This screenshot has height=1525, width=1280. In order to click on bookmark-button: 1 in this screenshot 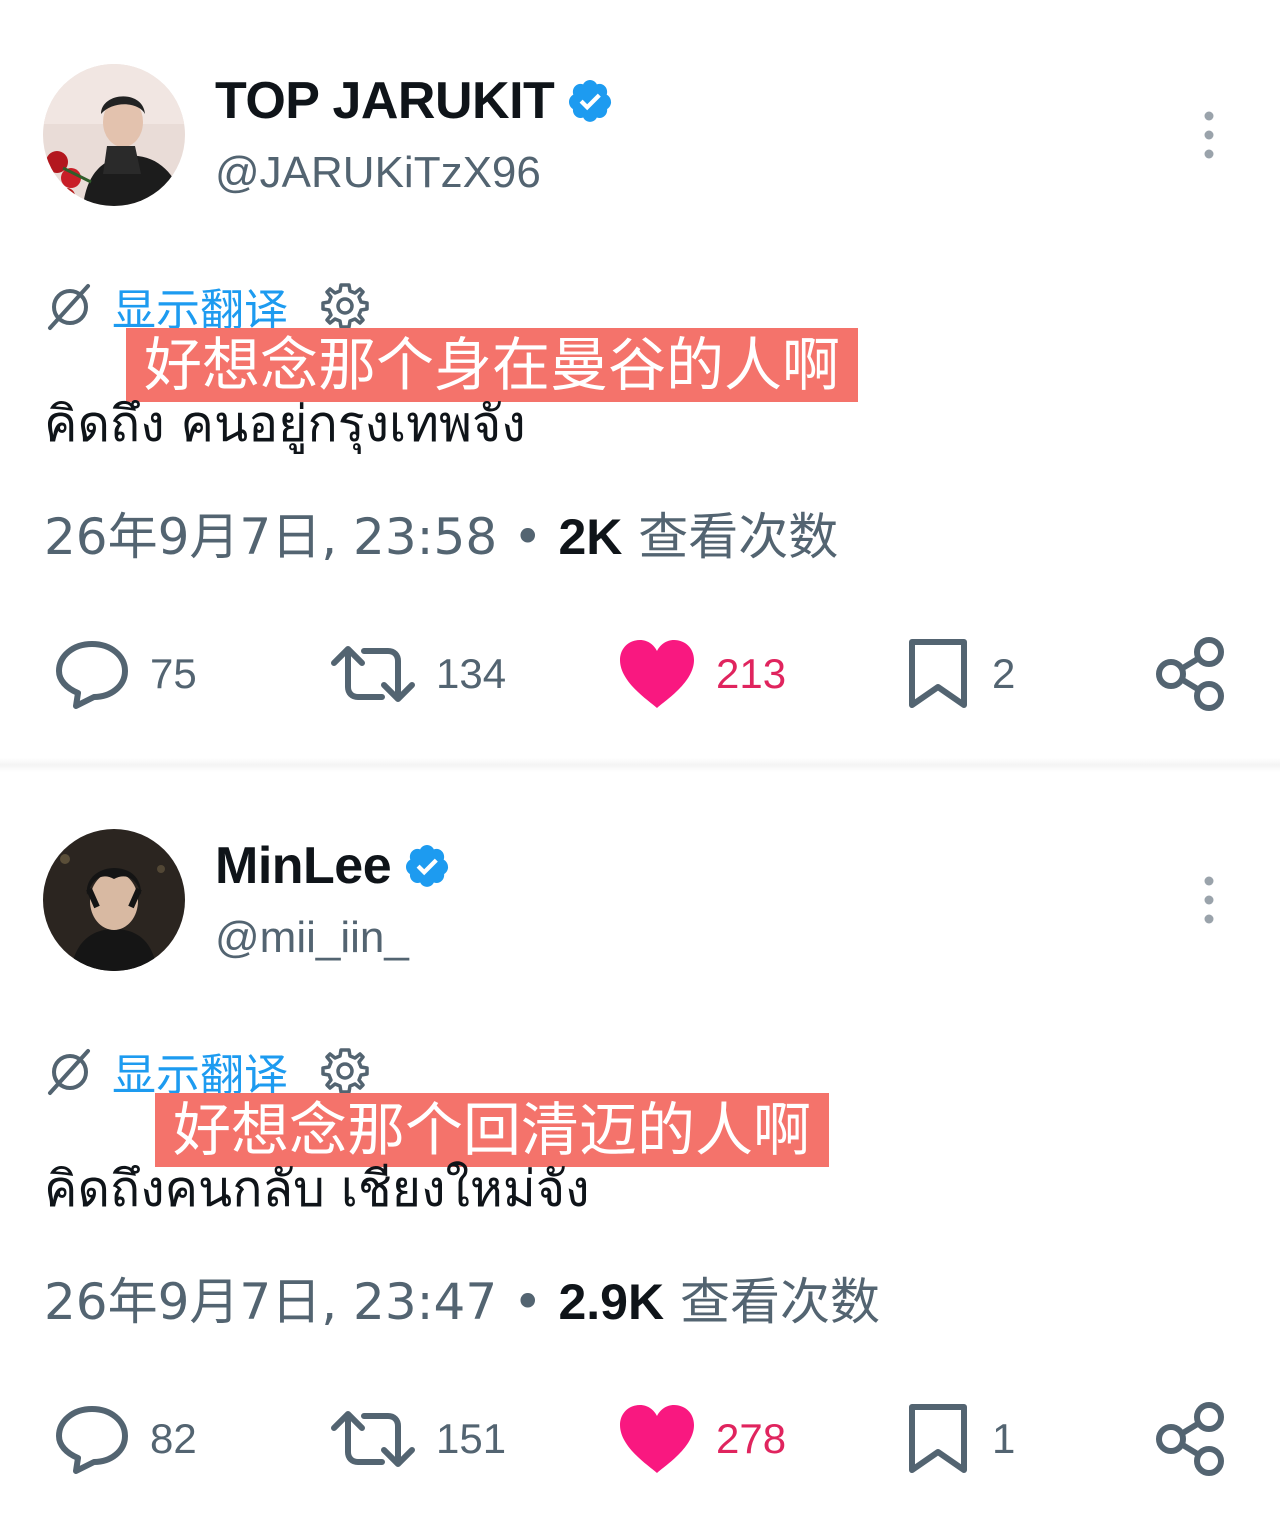, I will do `click(959, 1439)`.